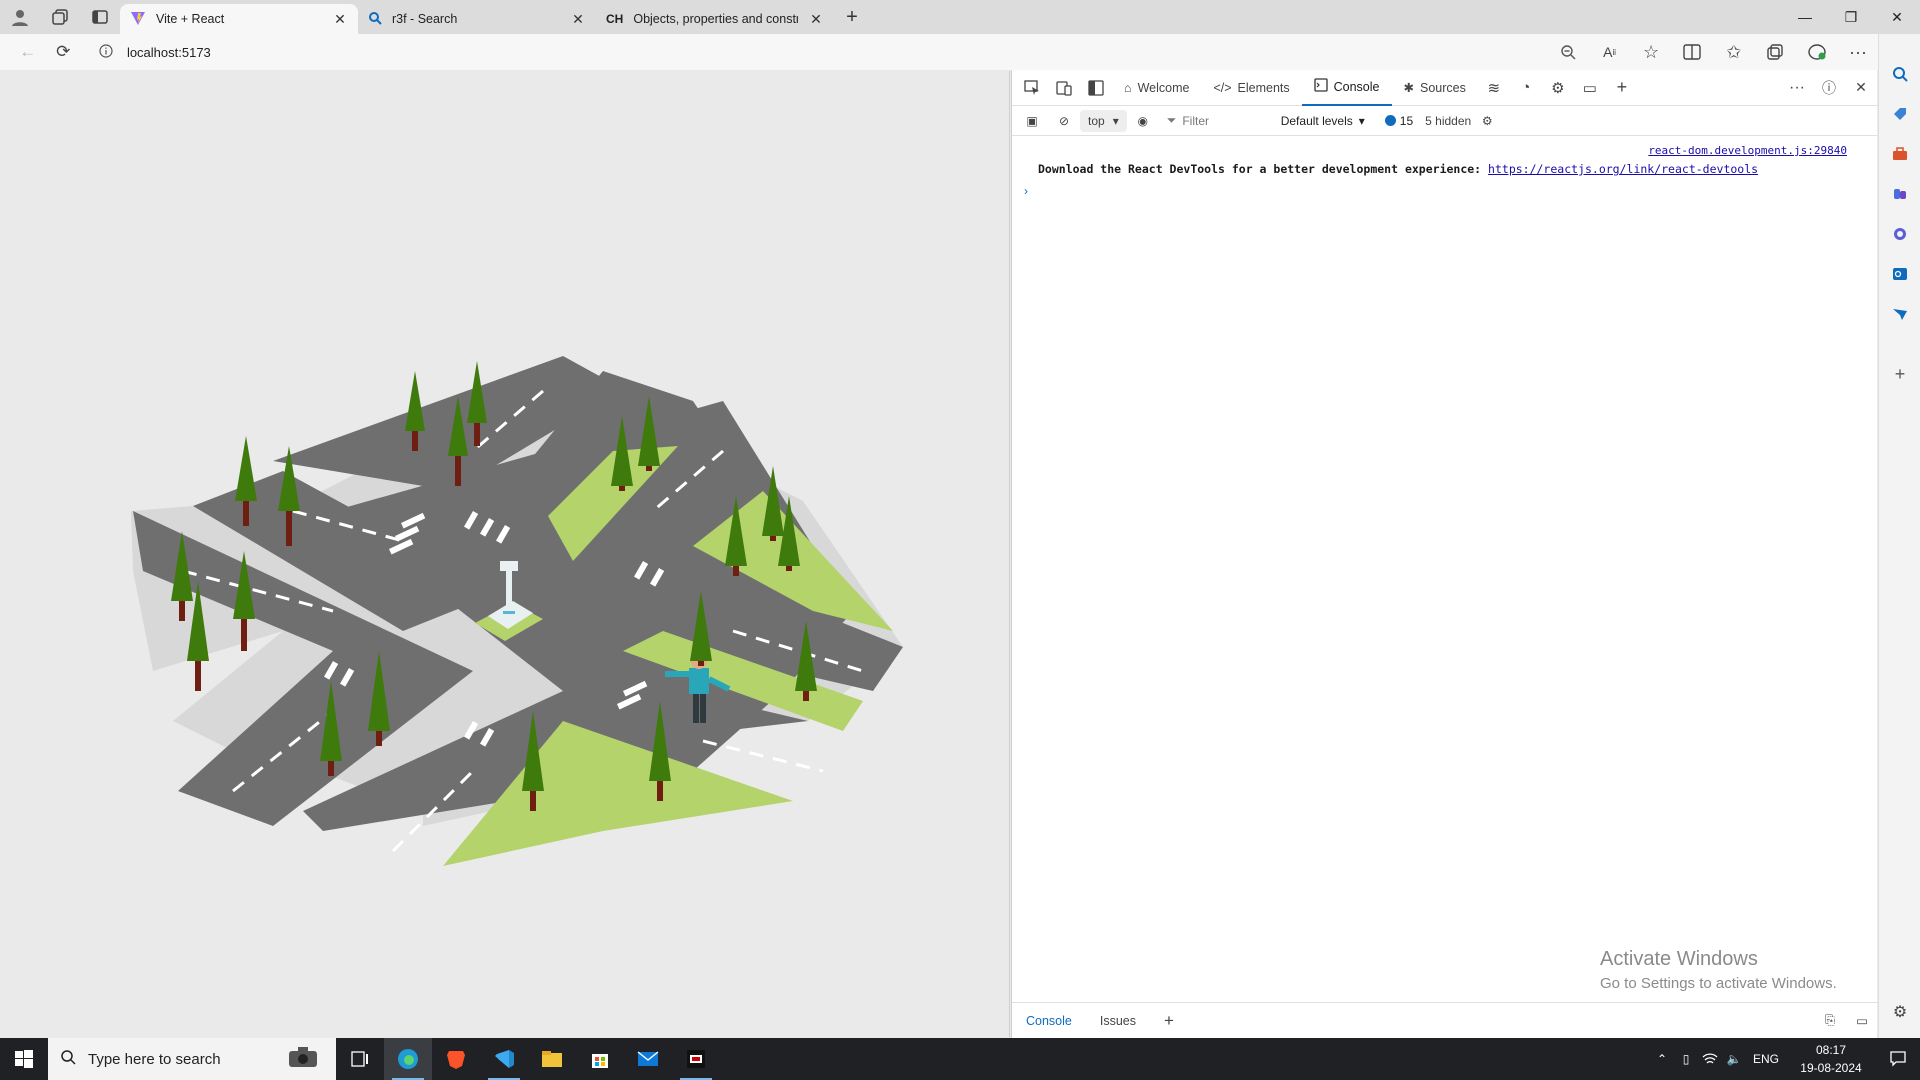  I want to click on favorite-star-icon: ☆, so click(1650, 52).